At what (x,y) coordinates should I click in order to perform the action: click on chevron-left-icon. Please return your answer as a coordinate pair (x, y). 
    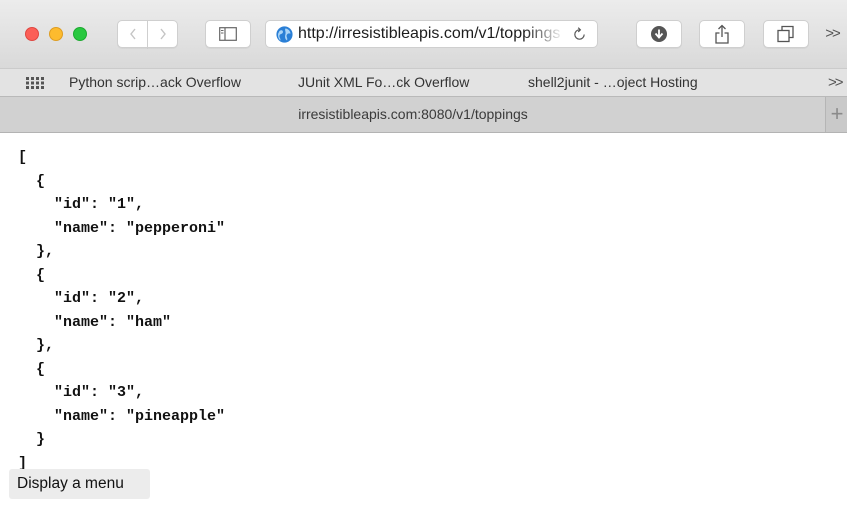
    Looking at the image, I should click on (132, 34).